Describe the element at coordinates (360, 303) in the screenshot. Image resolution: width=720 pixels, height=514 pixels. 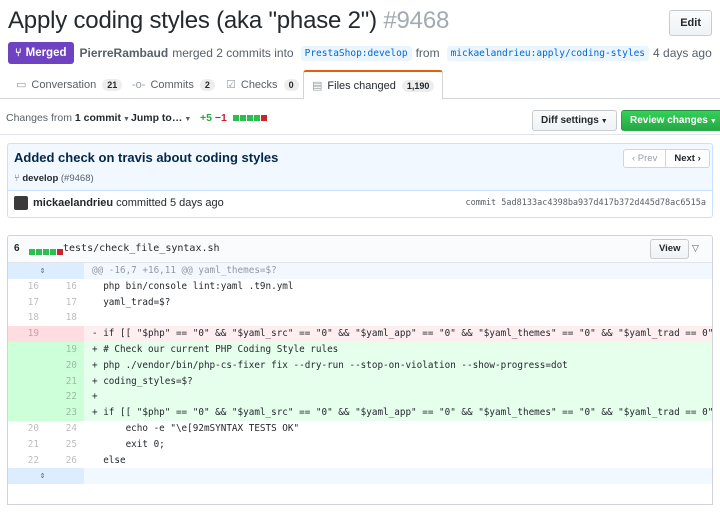
I see `diff-line: 17 17 yaml_trad=$?` at that location.